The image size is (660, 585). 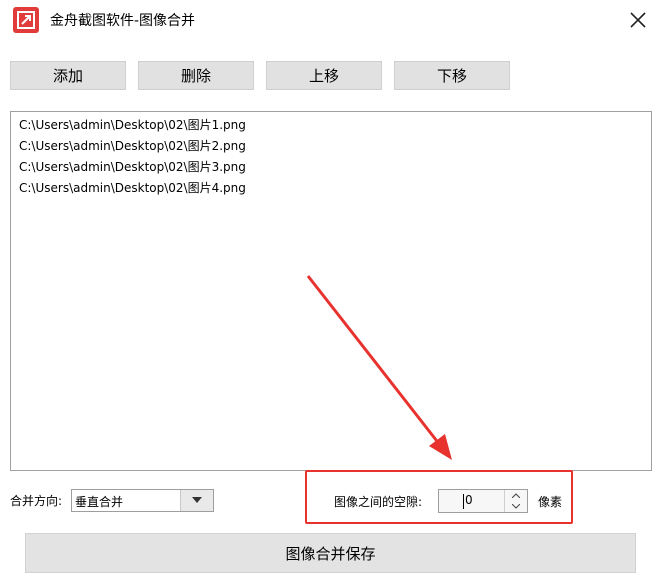 What do you see at coordinates (123, 21) in the screenshot?
I see `window-title: 金舟截图软件-图像合并` at bounding box center [123, 21].